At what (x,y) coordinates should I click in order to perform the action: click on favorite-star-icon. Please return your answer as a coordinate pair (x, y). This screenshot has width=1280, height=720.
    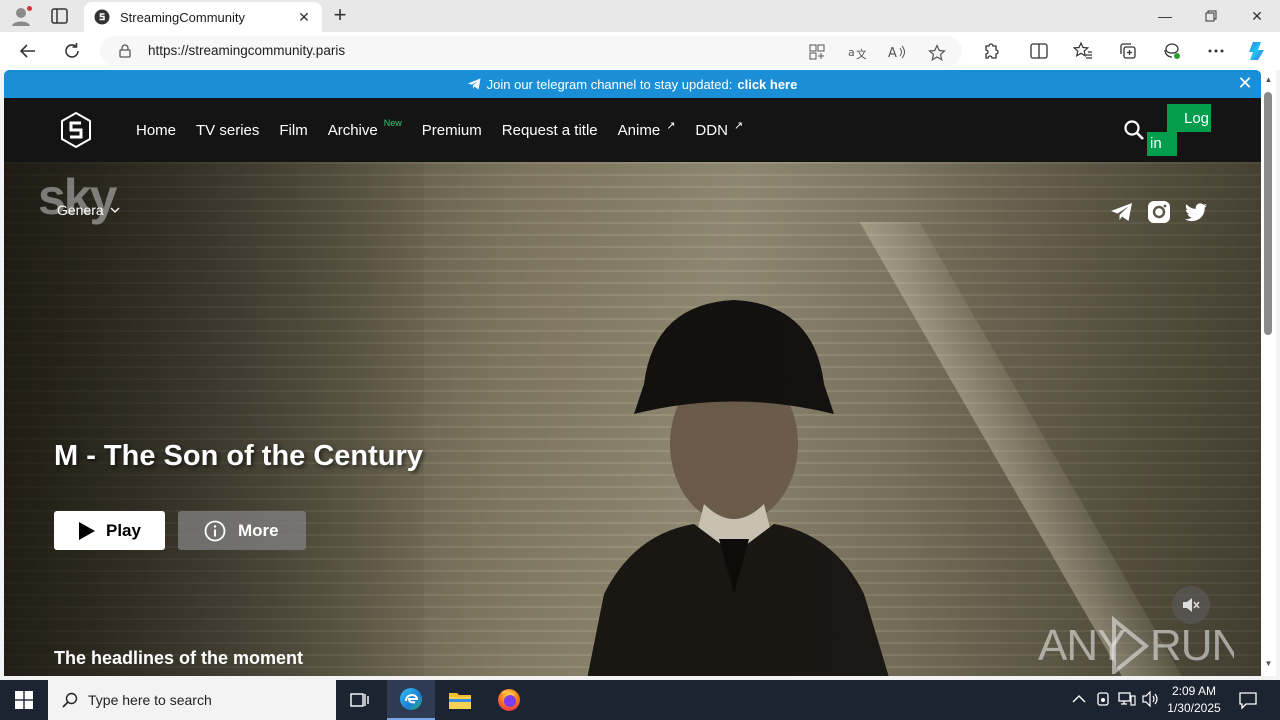
    Looking at the image, I should click on (937, 53).